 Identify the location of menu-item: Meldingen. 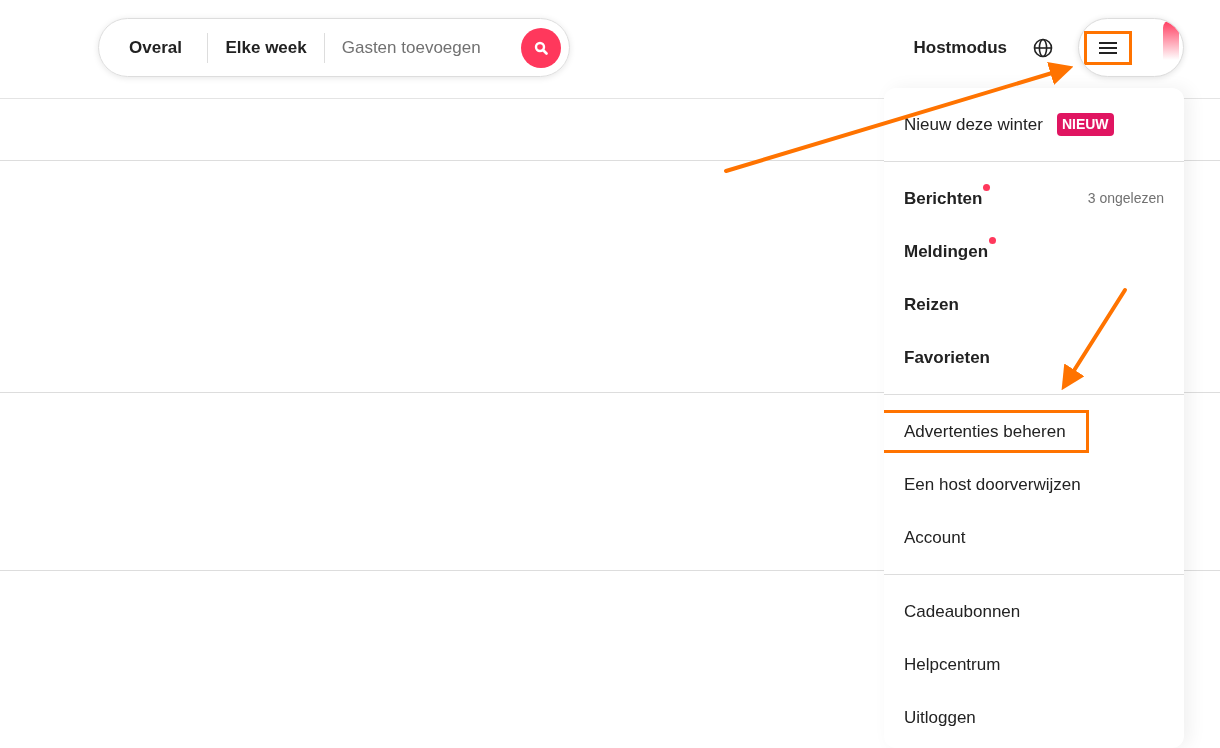
(946, 251).